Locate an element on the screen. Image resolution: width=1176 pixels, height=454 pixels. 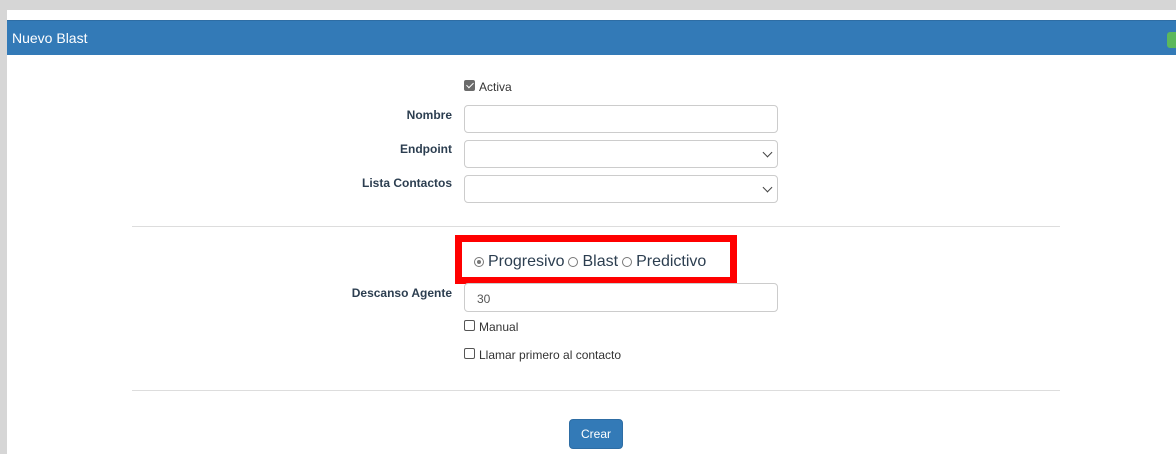
create-button: Crear is located at coordinates (596, 434).